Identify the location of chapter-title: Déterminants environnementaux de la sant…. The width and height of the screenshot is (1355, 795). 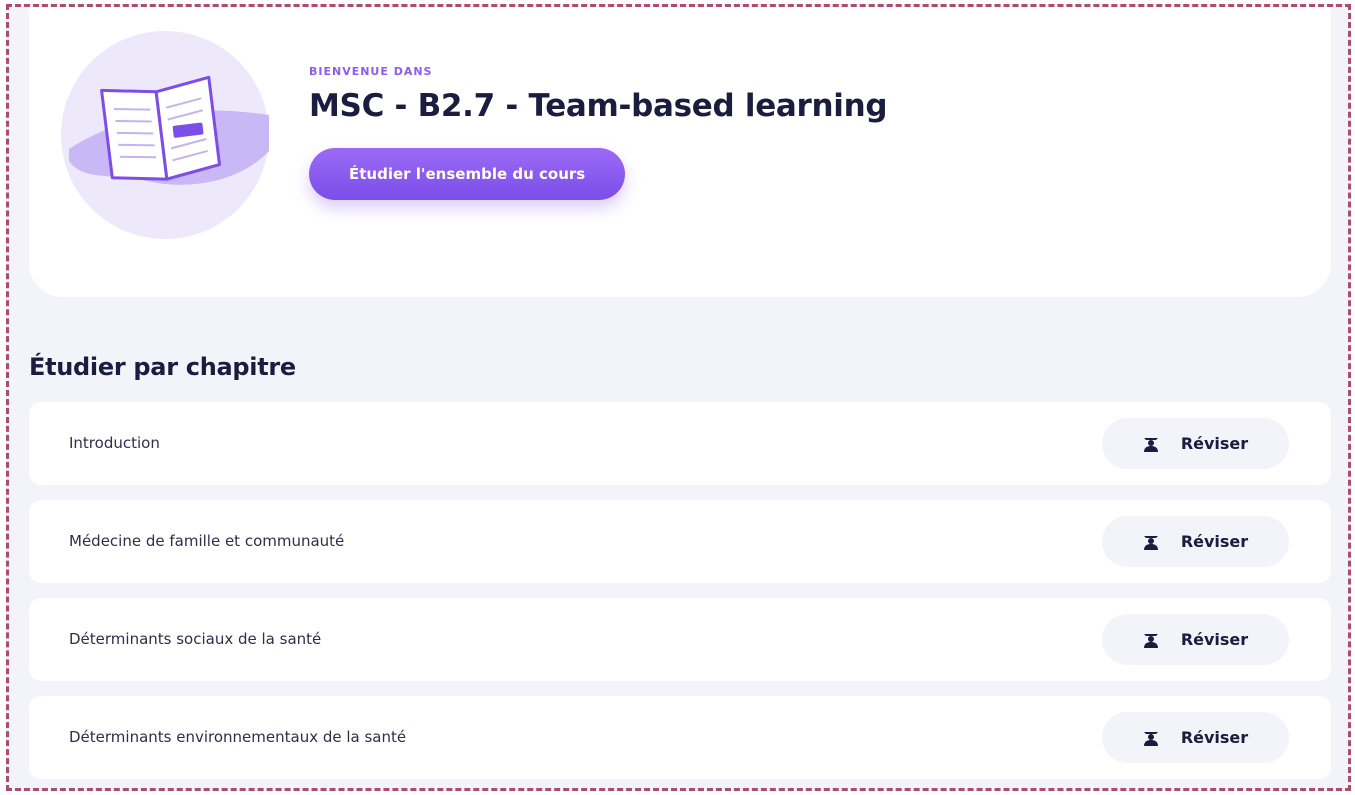
(238, 737).